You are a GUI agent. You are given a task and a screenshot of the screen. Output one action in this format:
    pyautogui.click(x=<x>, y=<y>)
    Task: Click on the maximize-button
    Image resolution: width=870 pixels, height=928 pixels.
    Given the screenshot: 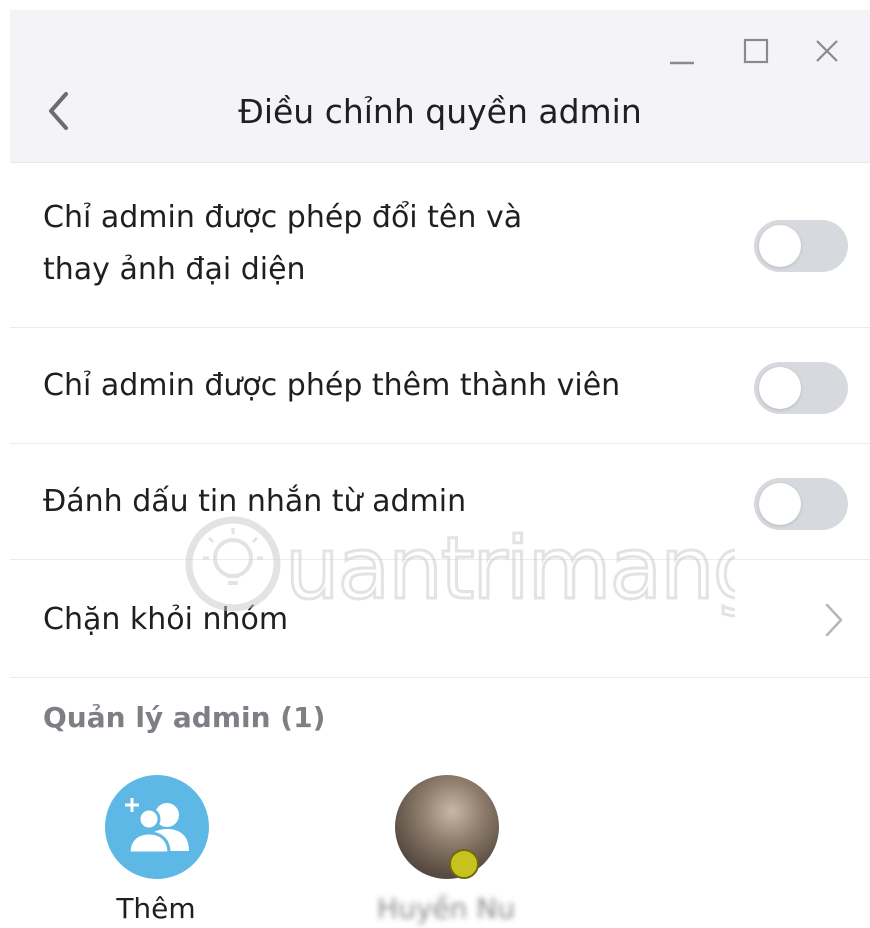 What is the action you would take?
    pyautogui.click(x=756, y=51)
    